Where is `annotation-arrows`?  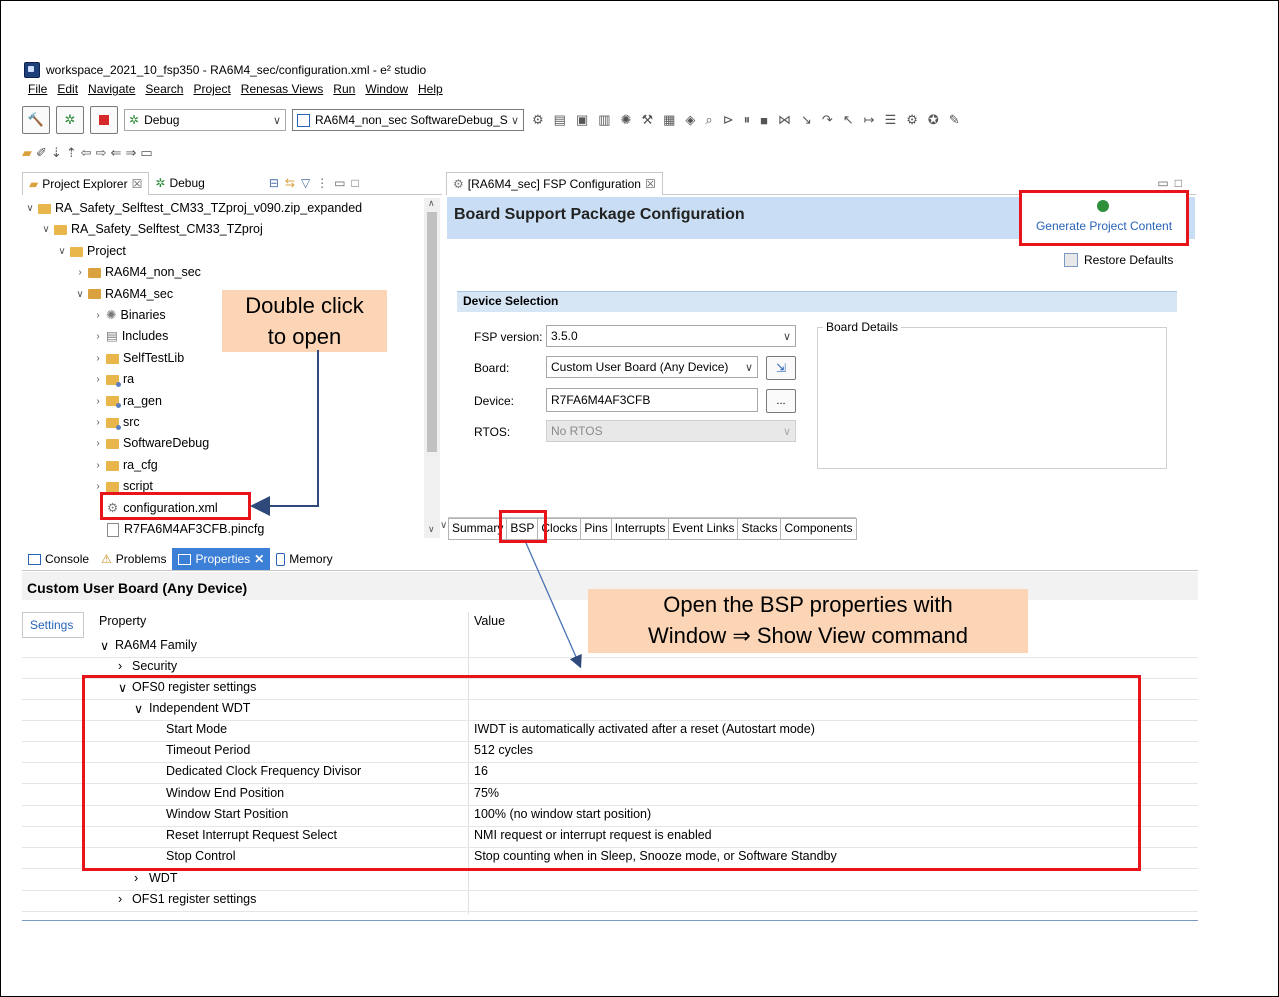 annotation-arrows is located at coordinates (416, 509).